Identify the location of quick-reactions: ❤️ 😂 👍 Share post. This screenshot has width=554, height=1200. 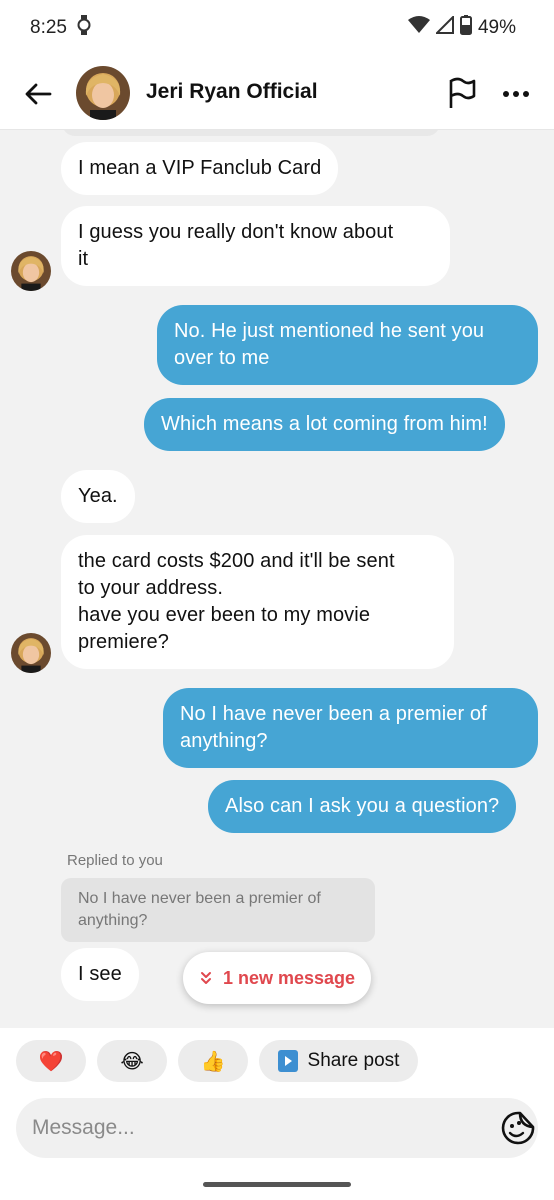
(277, 1063).